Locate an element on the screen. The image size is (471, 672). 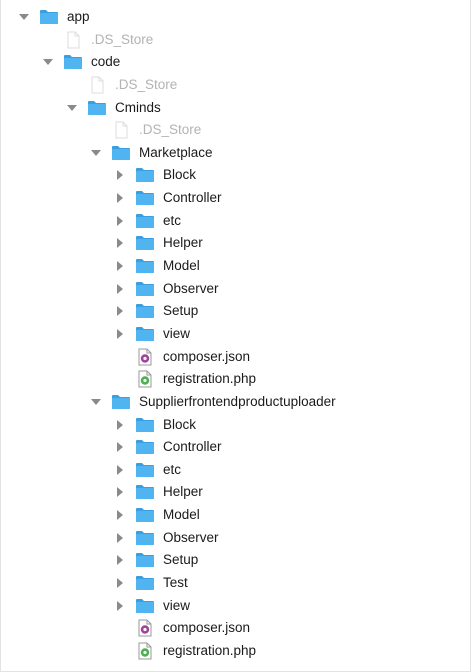
tree-row-app: app is located at coordinates (235, 17).